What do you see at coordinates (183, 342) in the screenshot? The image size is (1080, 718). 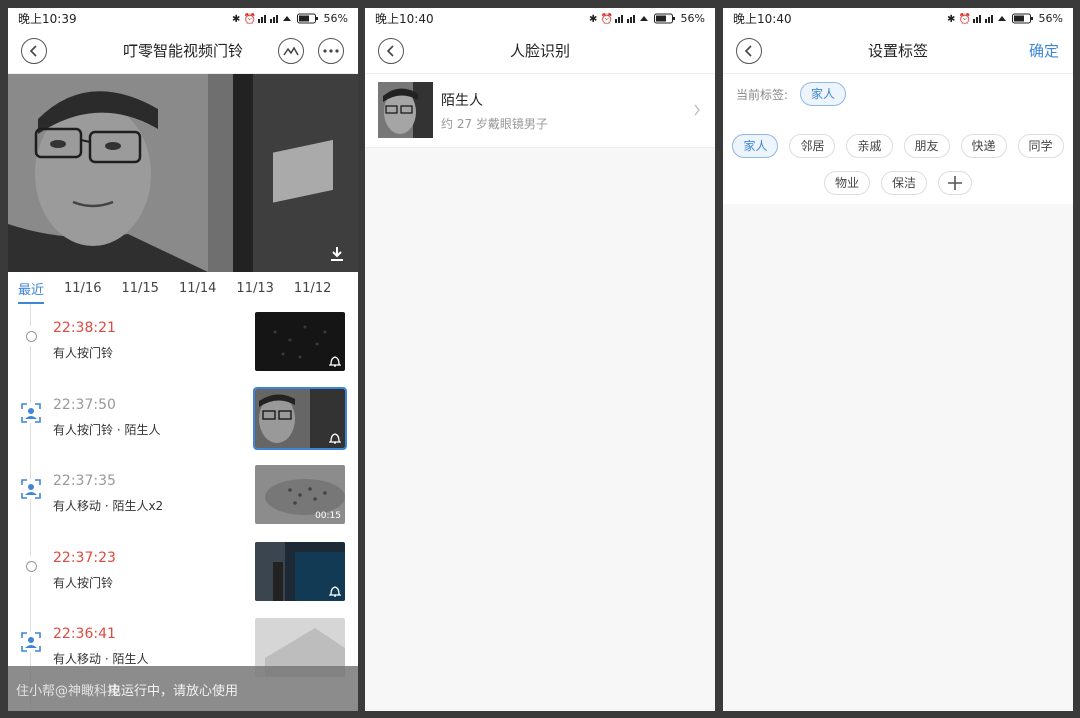 I see `event-item: 22:38:21 有人按门铃` at bounding box center [183, 342].